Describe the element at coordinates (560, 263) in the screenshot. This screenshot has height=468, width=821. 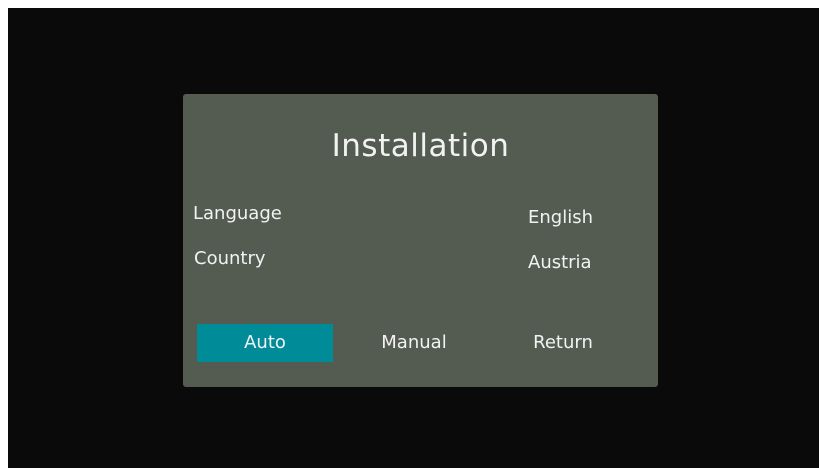
I see `country-value: Austria` at that location.